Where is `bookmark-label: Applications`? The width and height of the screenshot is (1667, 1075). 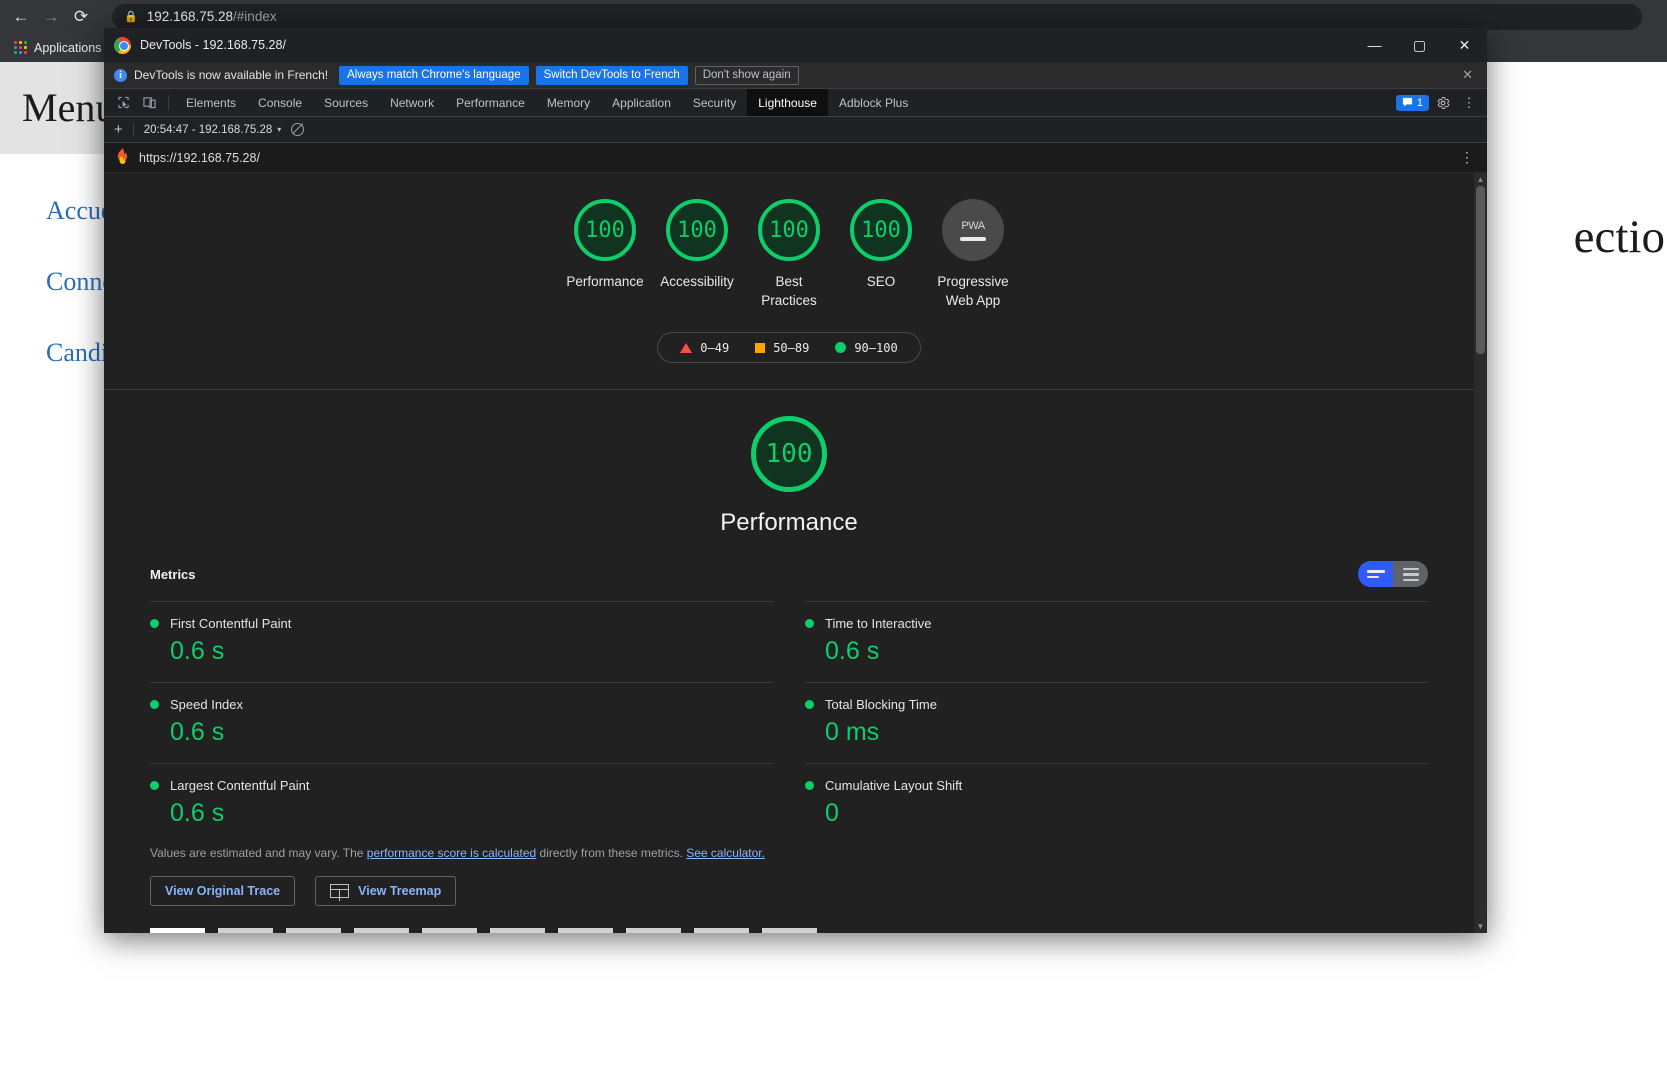
bookmark-label: Applications is located at coordinates (68, 47).